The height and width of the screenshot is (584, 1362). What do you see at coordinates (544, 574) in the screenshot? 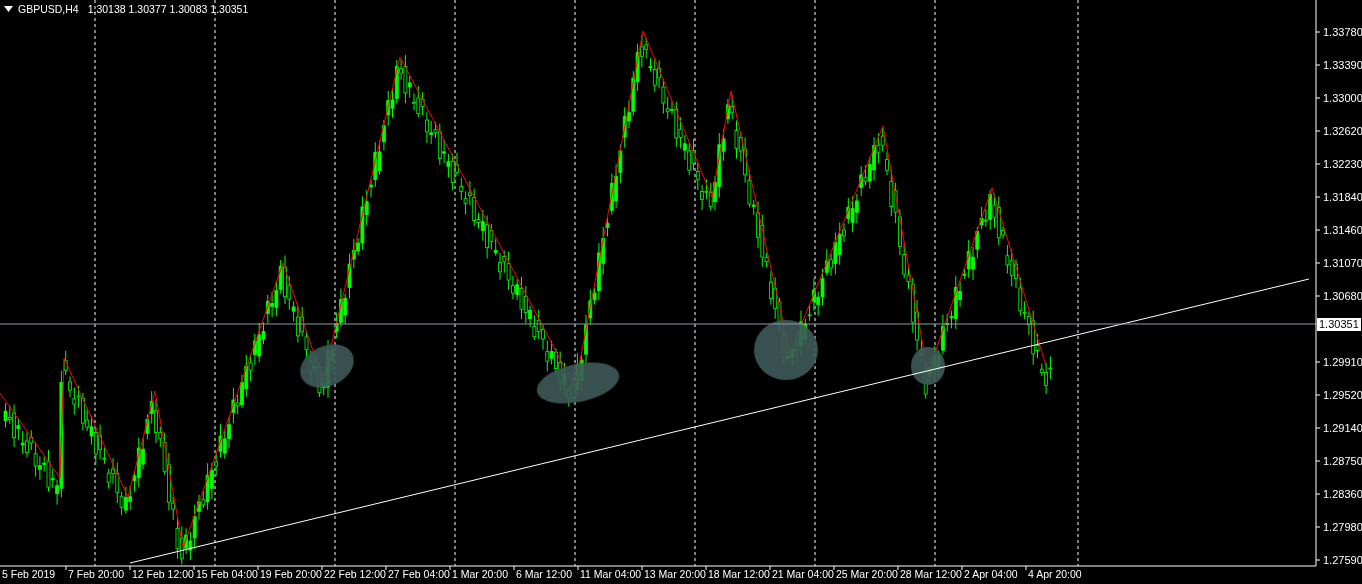
I see `time-axis-label: 6 Mar 12:00` at bounding box center [544, 574].